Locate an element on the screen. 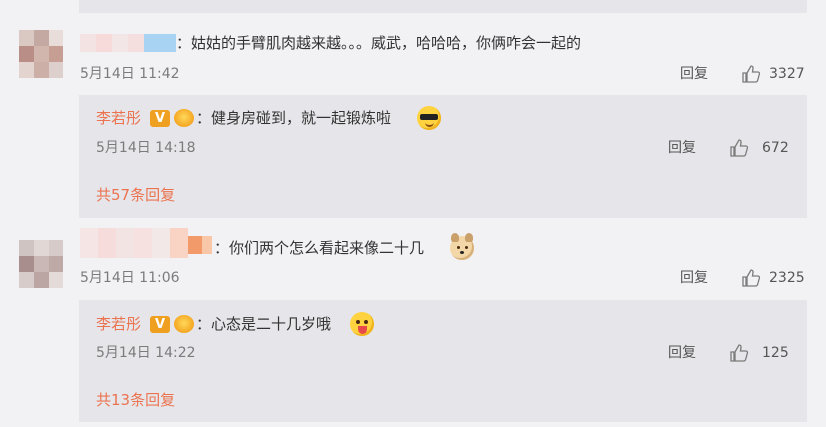 This screenshot has height=427, width=826. reply-text: ：健身房碰到，就一起锻炼啦 is located at coordinates (294, 118).